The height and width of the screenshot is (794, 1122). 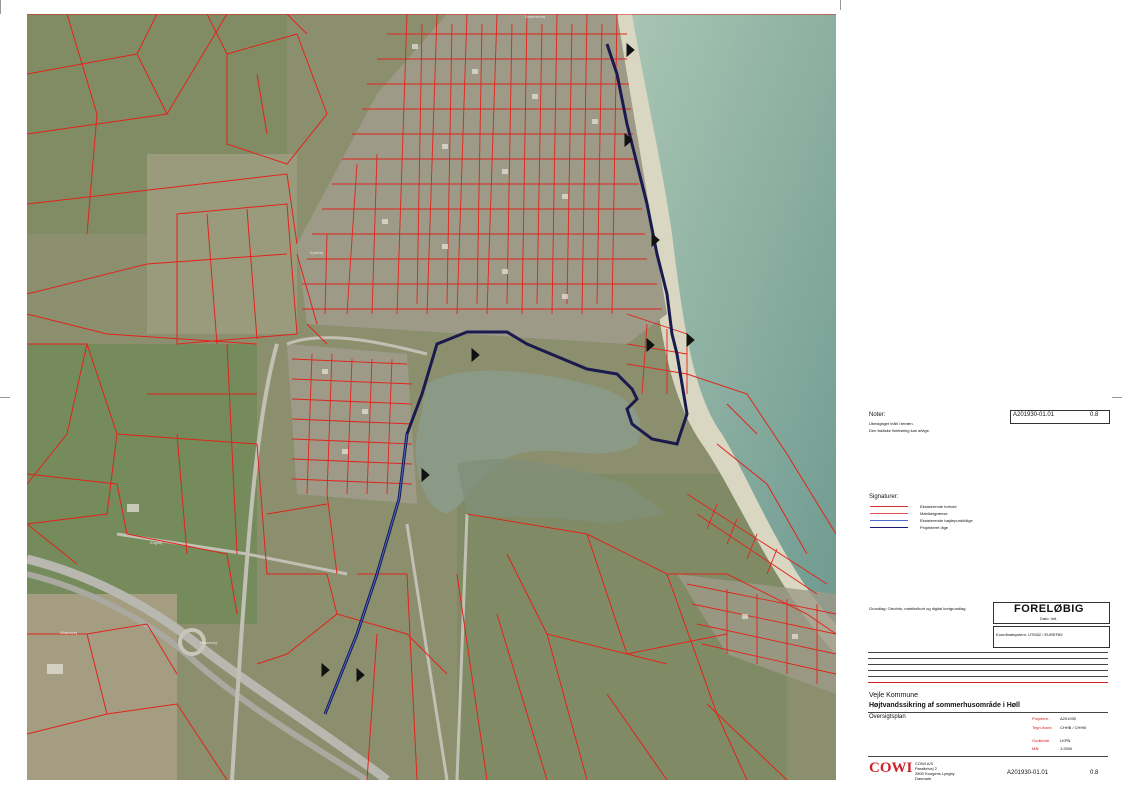 What do you see at coordinates (1049, 609) in the screenshot?
I see `stamp-title: FORELØBIG` at bounding box center [1049, 609].